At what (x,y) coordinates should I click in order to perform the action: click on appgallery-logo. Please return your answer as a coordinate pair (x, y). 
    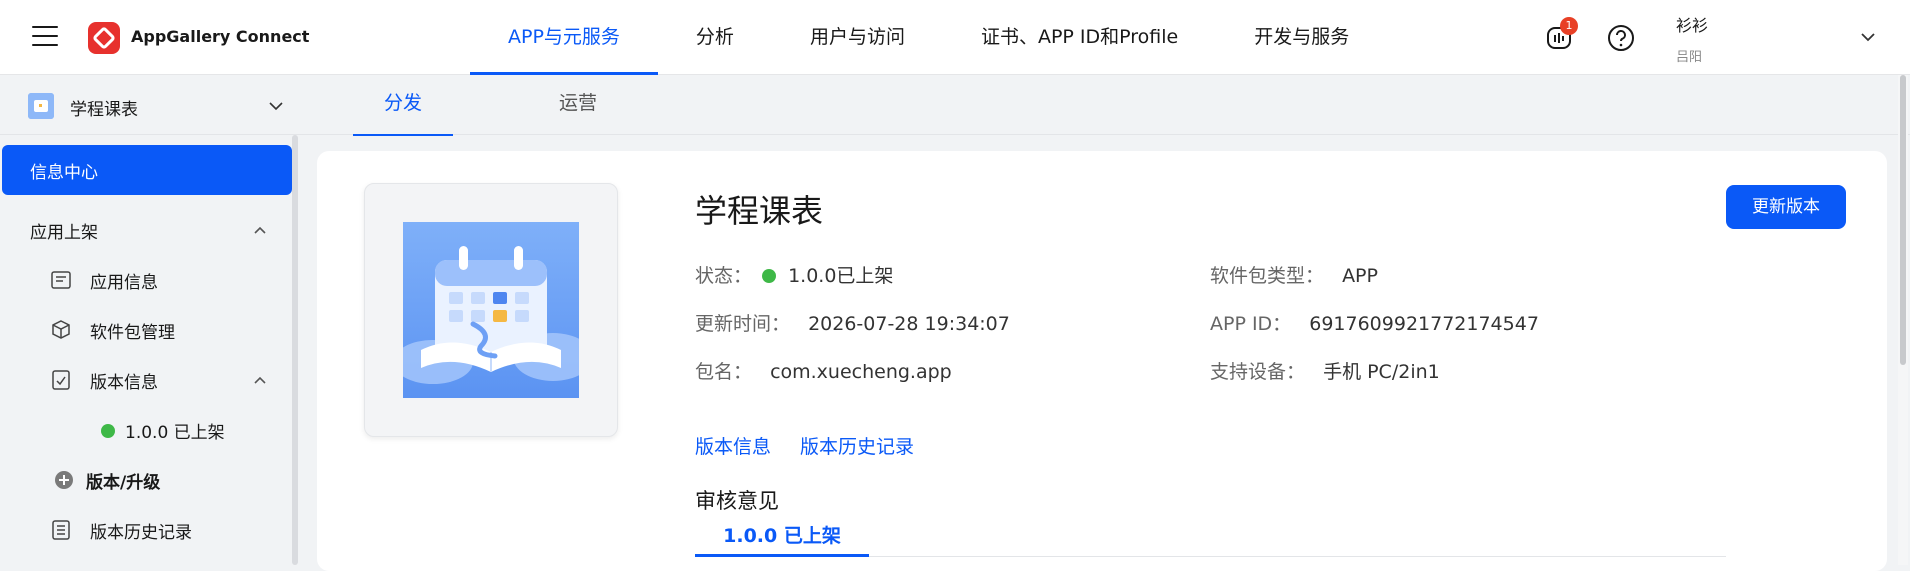
    Looking at the image, I should click on (104, 38).